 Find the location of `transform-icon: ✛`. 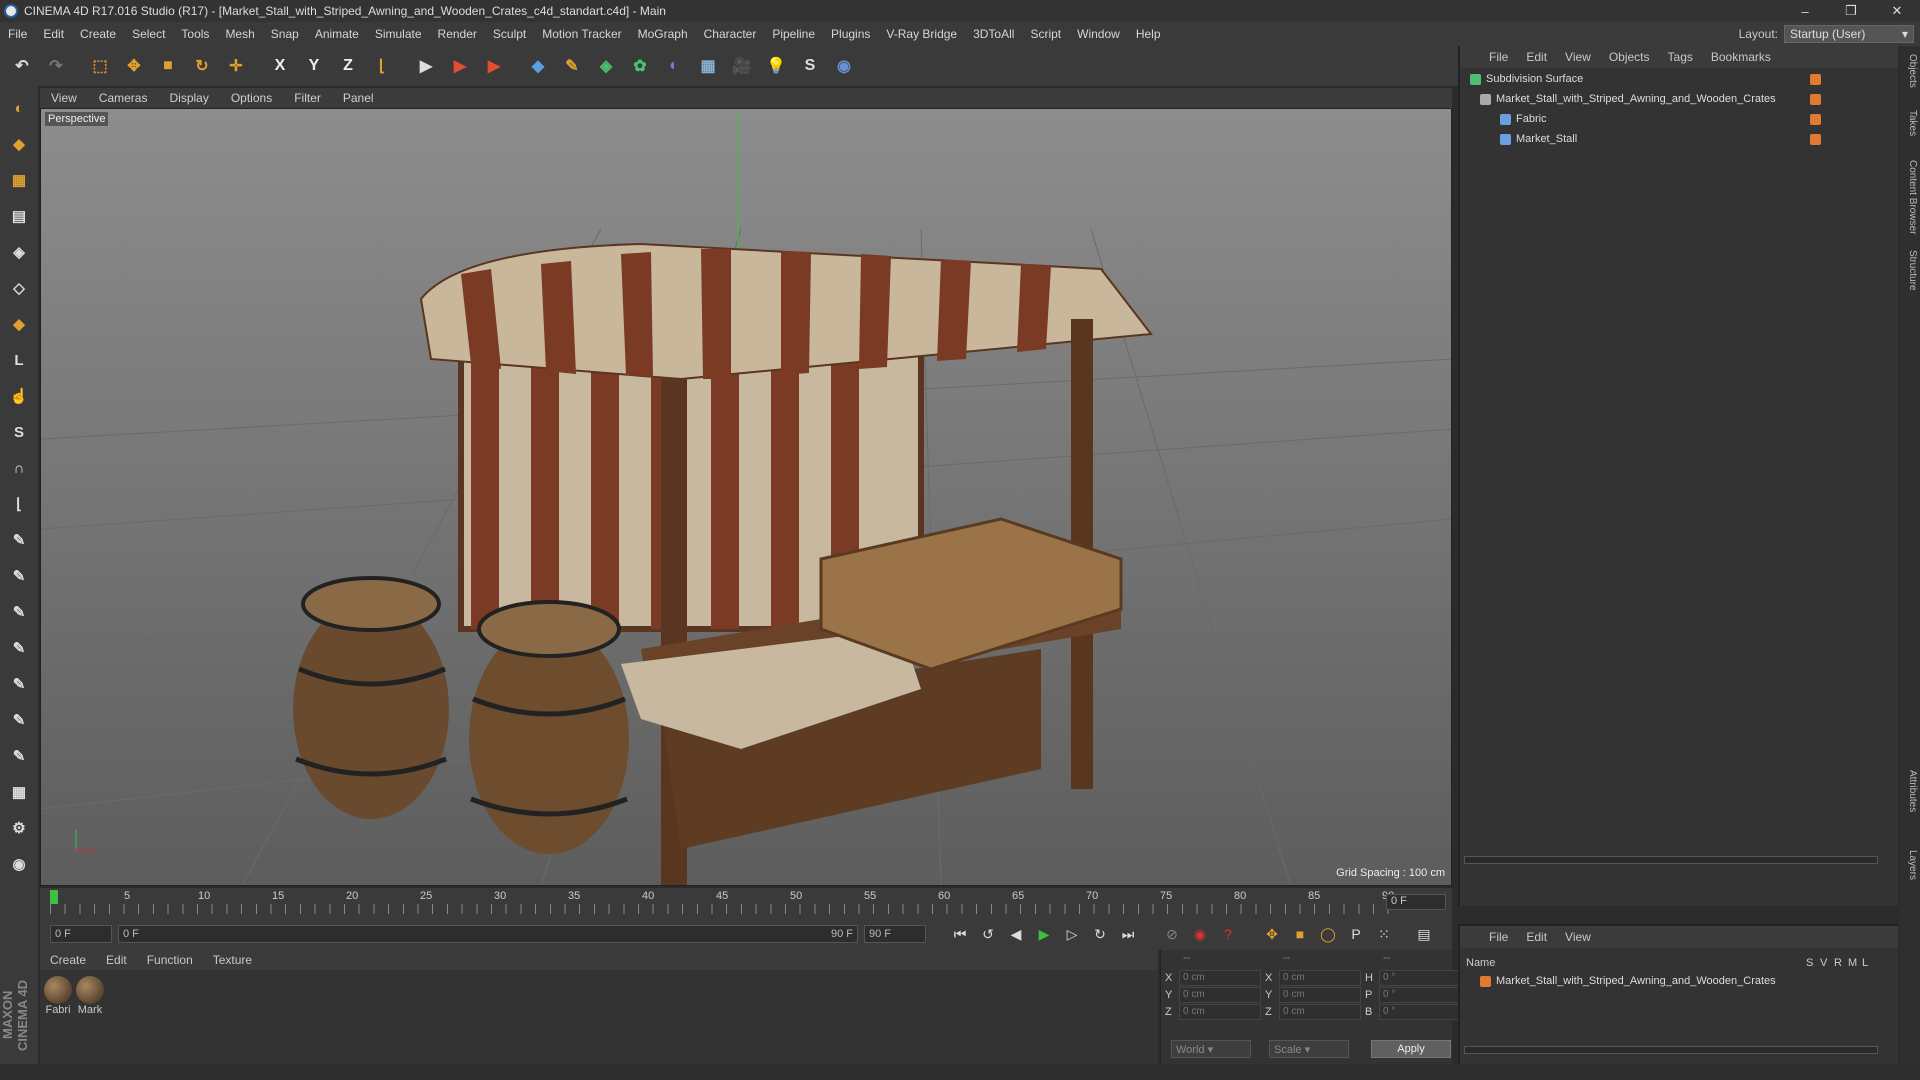

transform-icon: ✛ is located at coordinates (236, 66).